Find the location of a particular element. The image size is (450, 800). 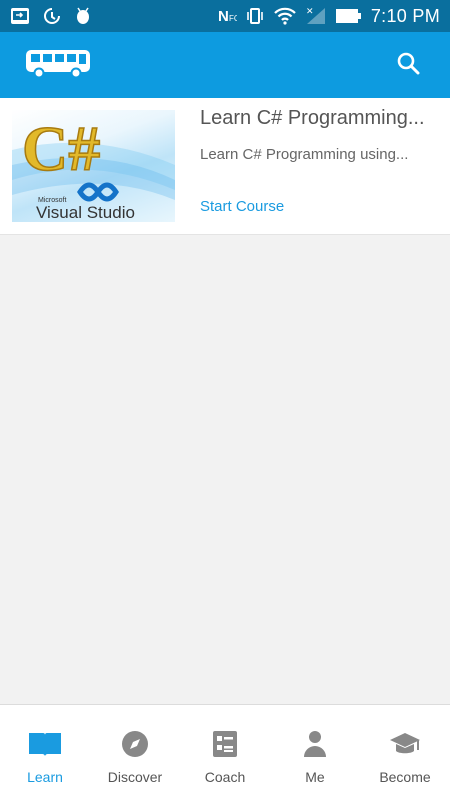

start-course-button: Start Course is located at coordinates (242, 206).